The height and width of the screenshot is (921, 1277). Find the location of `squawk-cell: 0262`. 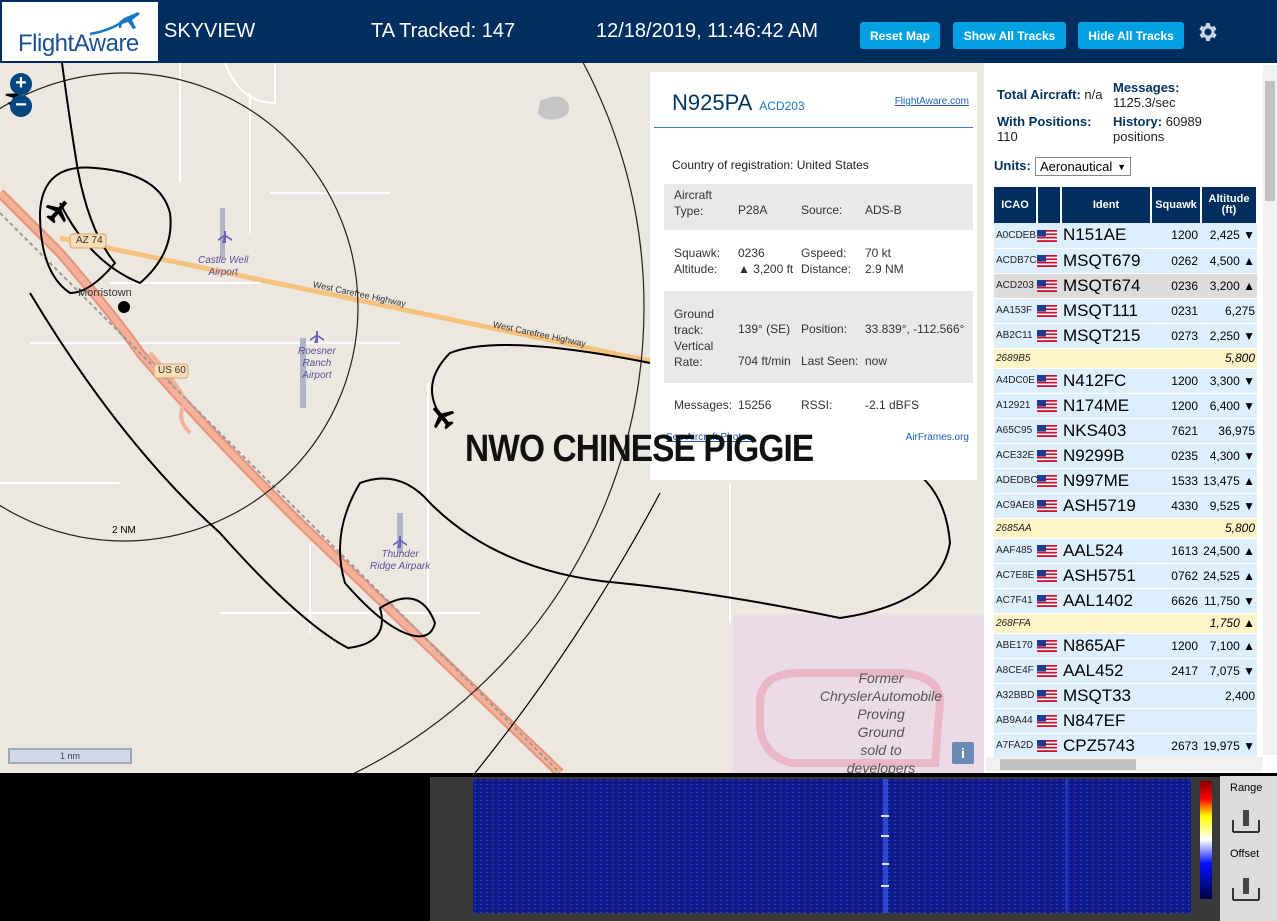

squawk-cell: 0262 is located at coordinates (1176, 261).